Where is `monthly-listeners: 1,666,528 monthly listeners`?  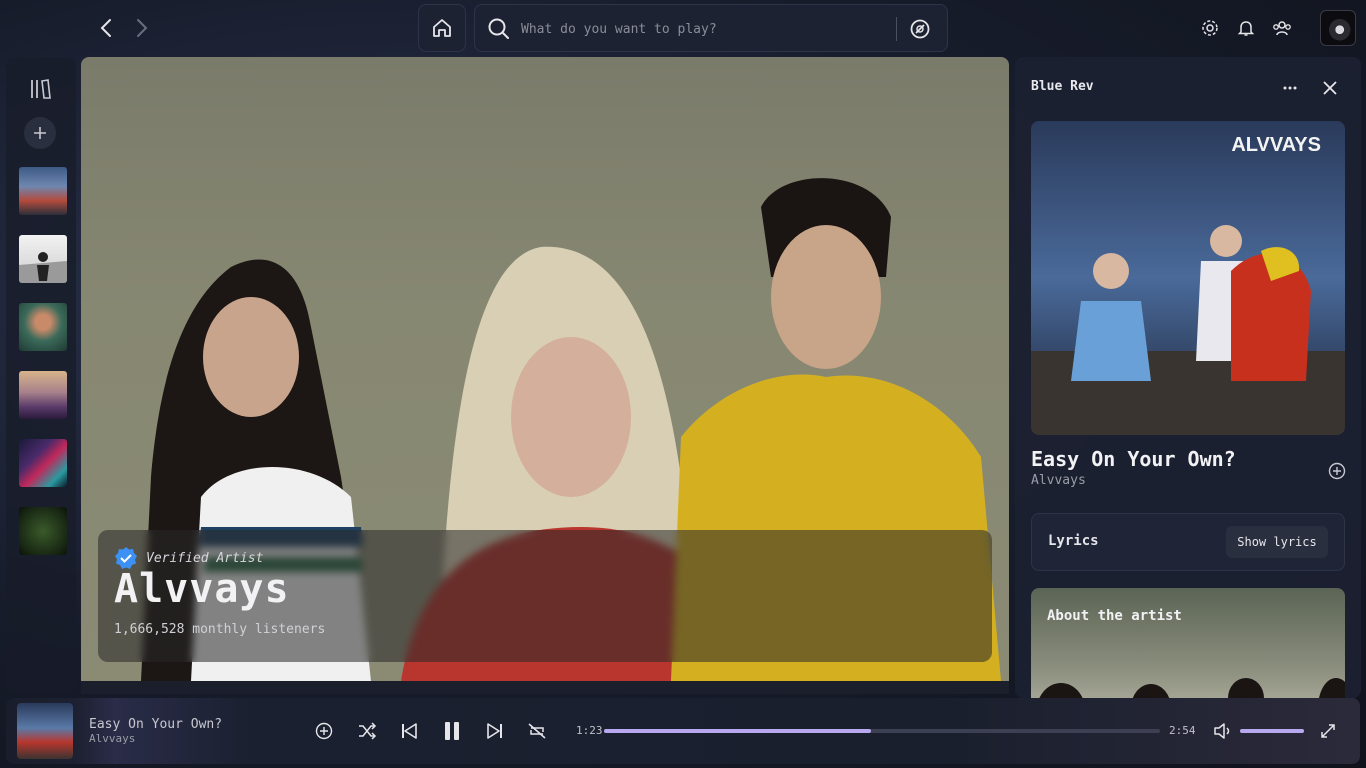
monthly-listeners: 1,666,528 monthly listeners is located at coordinates (220, 629).